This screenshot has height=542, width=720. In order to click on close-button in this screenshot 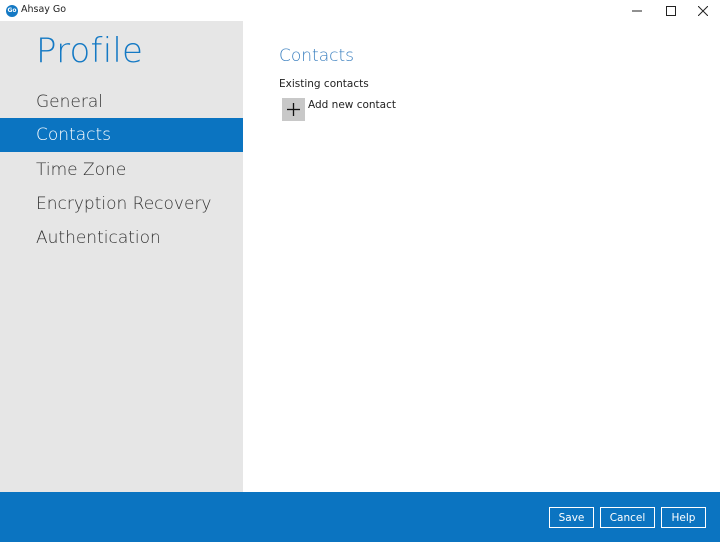, I will do `click(703, 10)`.